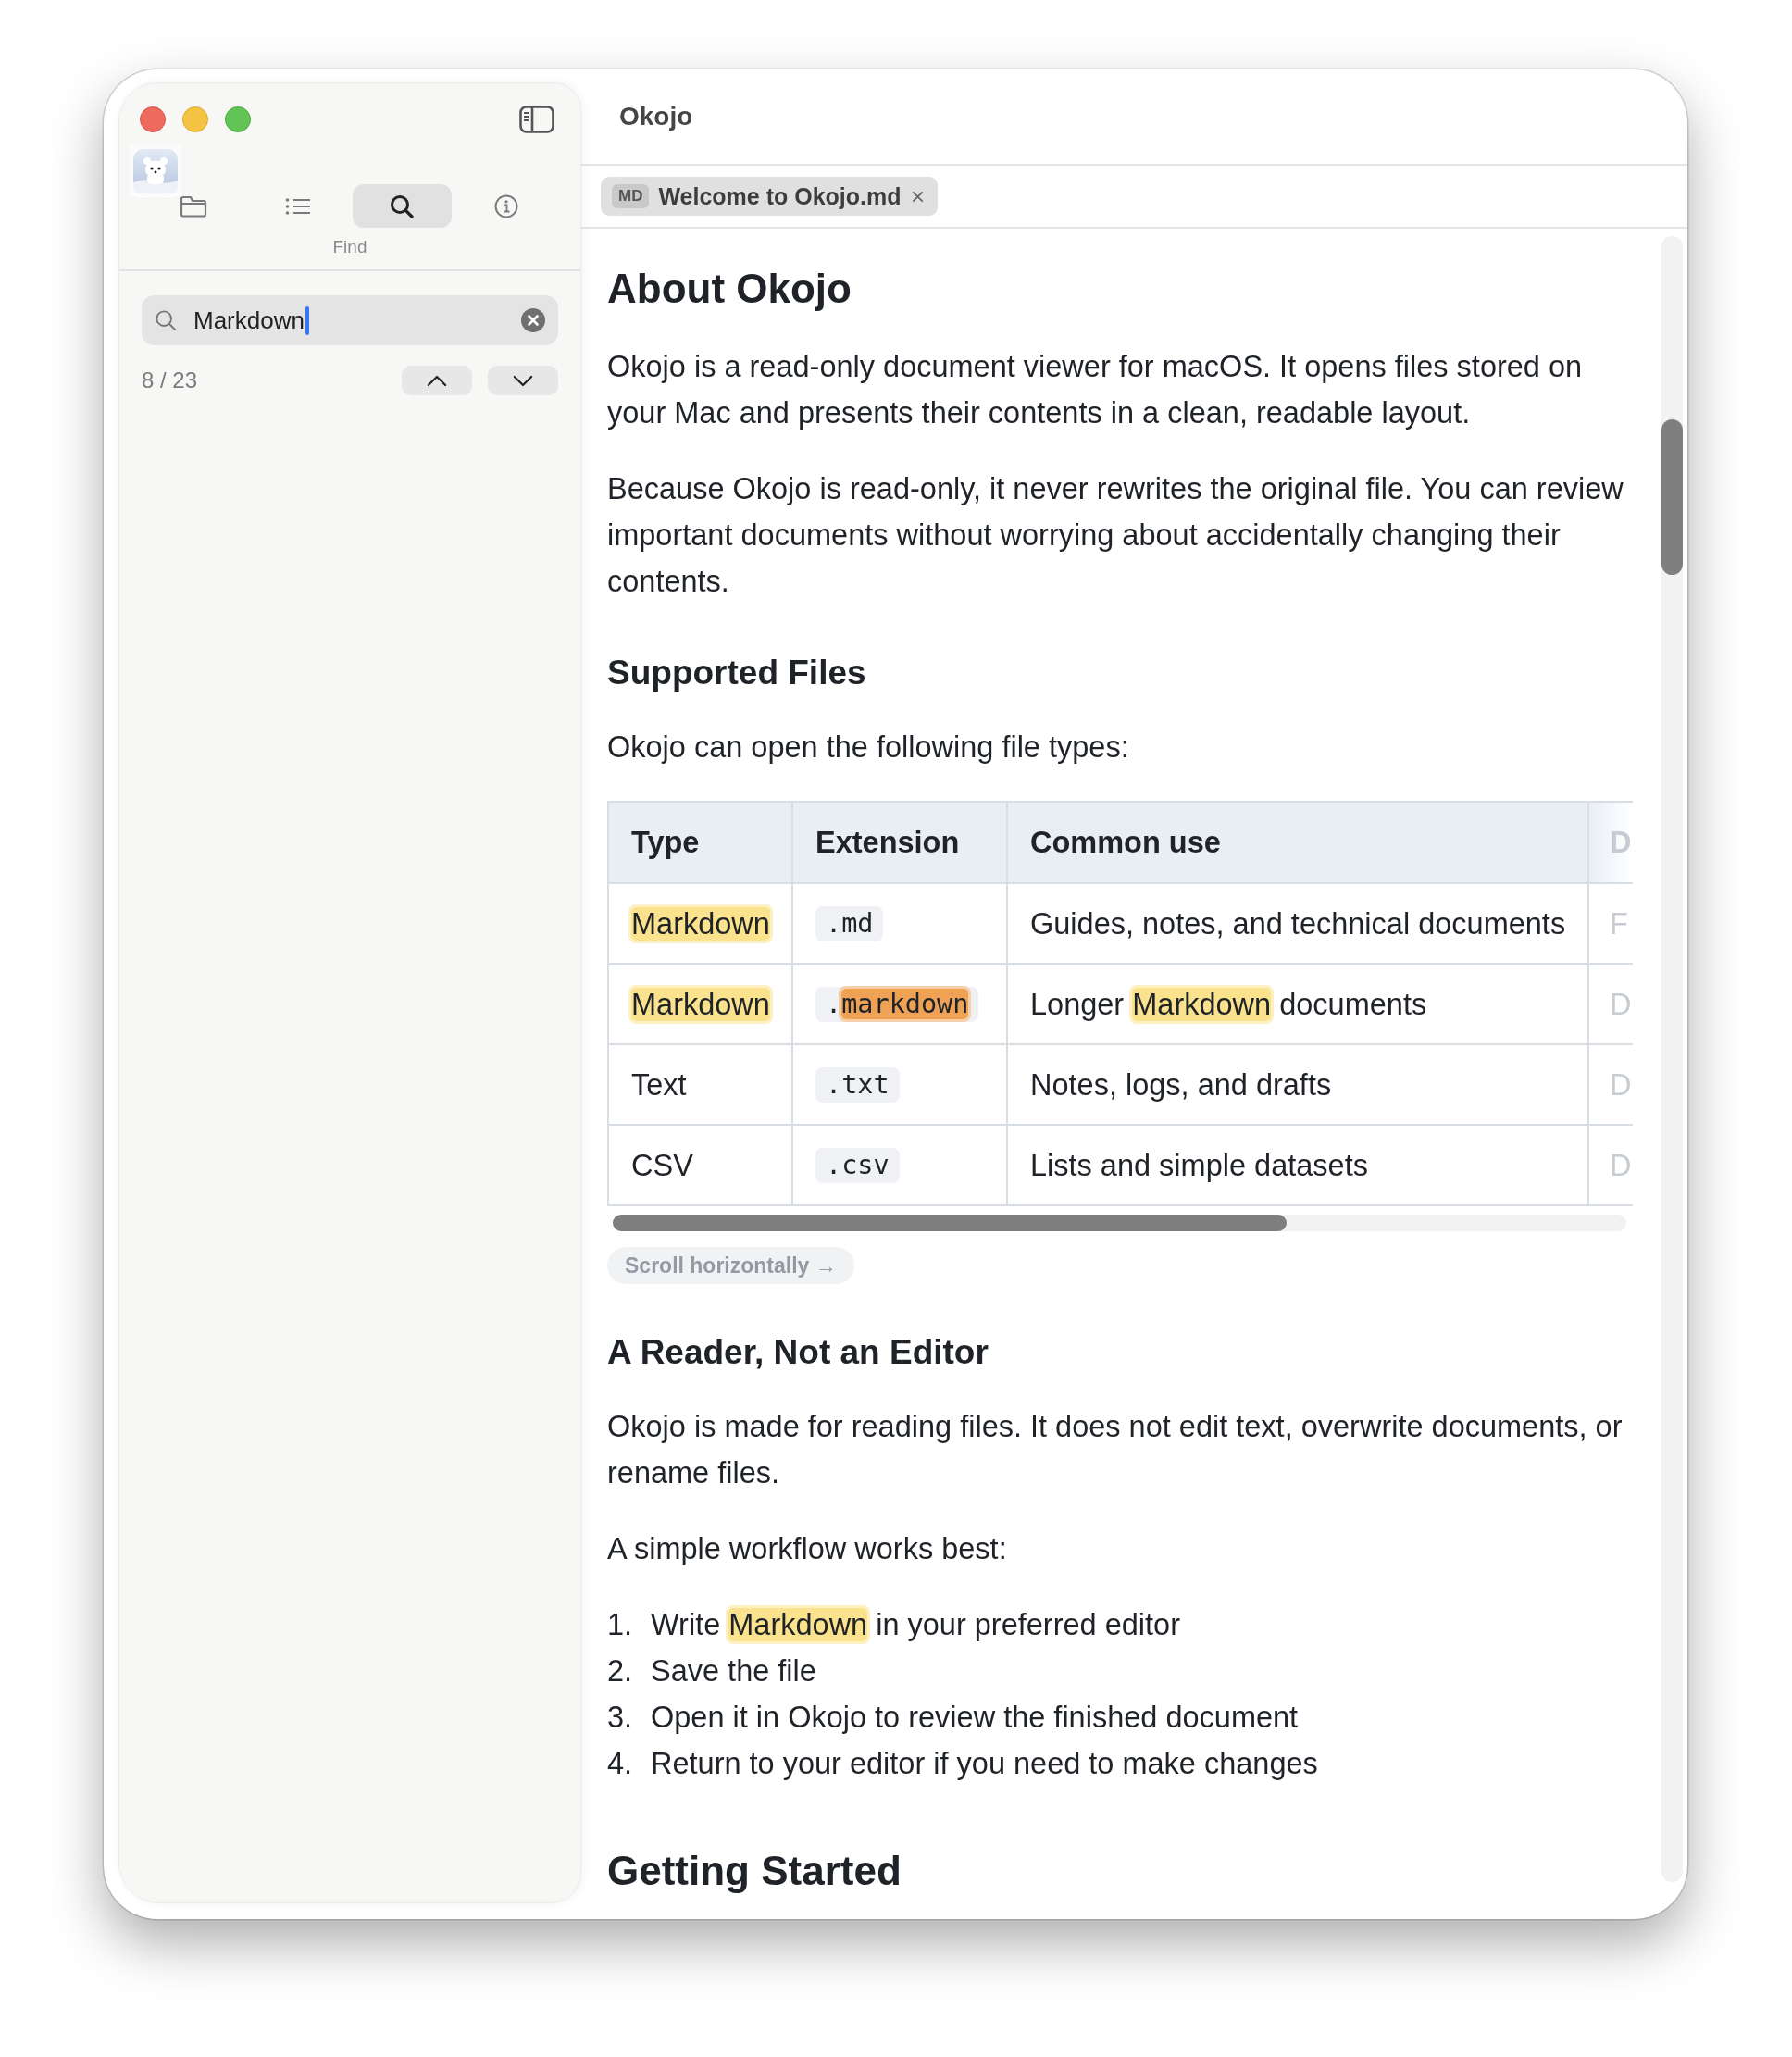 This screenshot has width=1792, height=2057. I want to click on table-cell: CSV, so click(700, 1165).